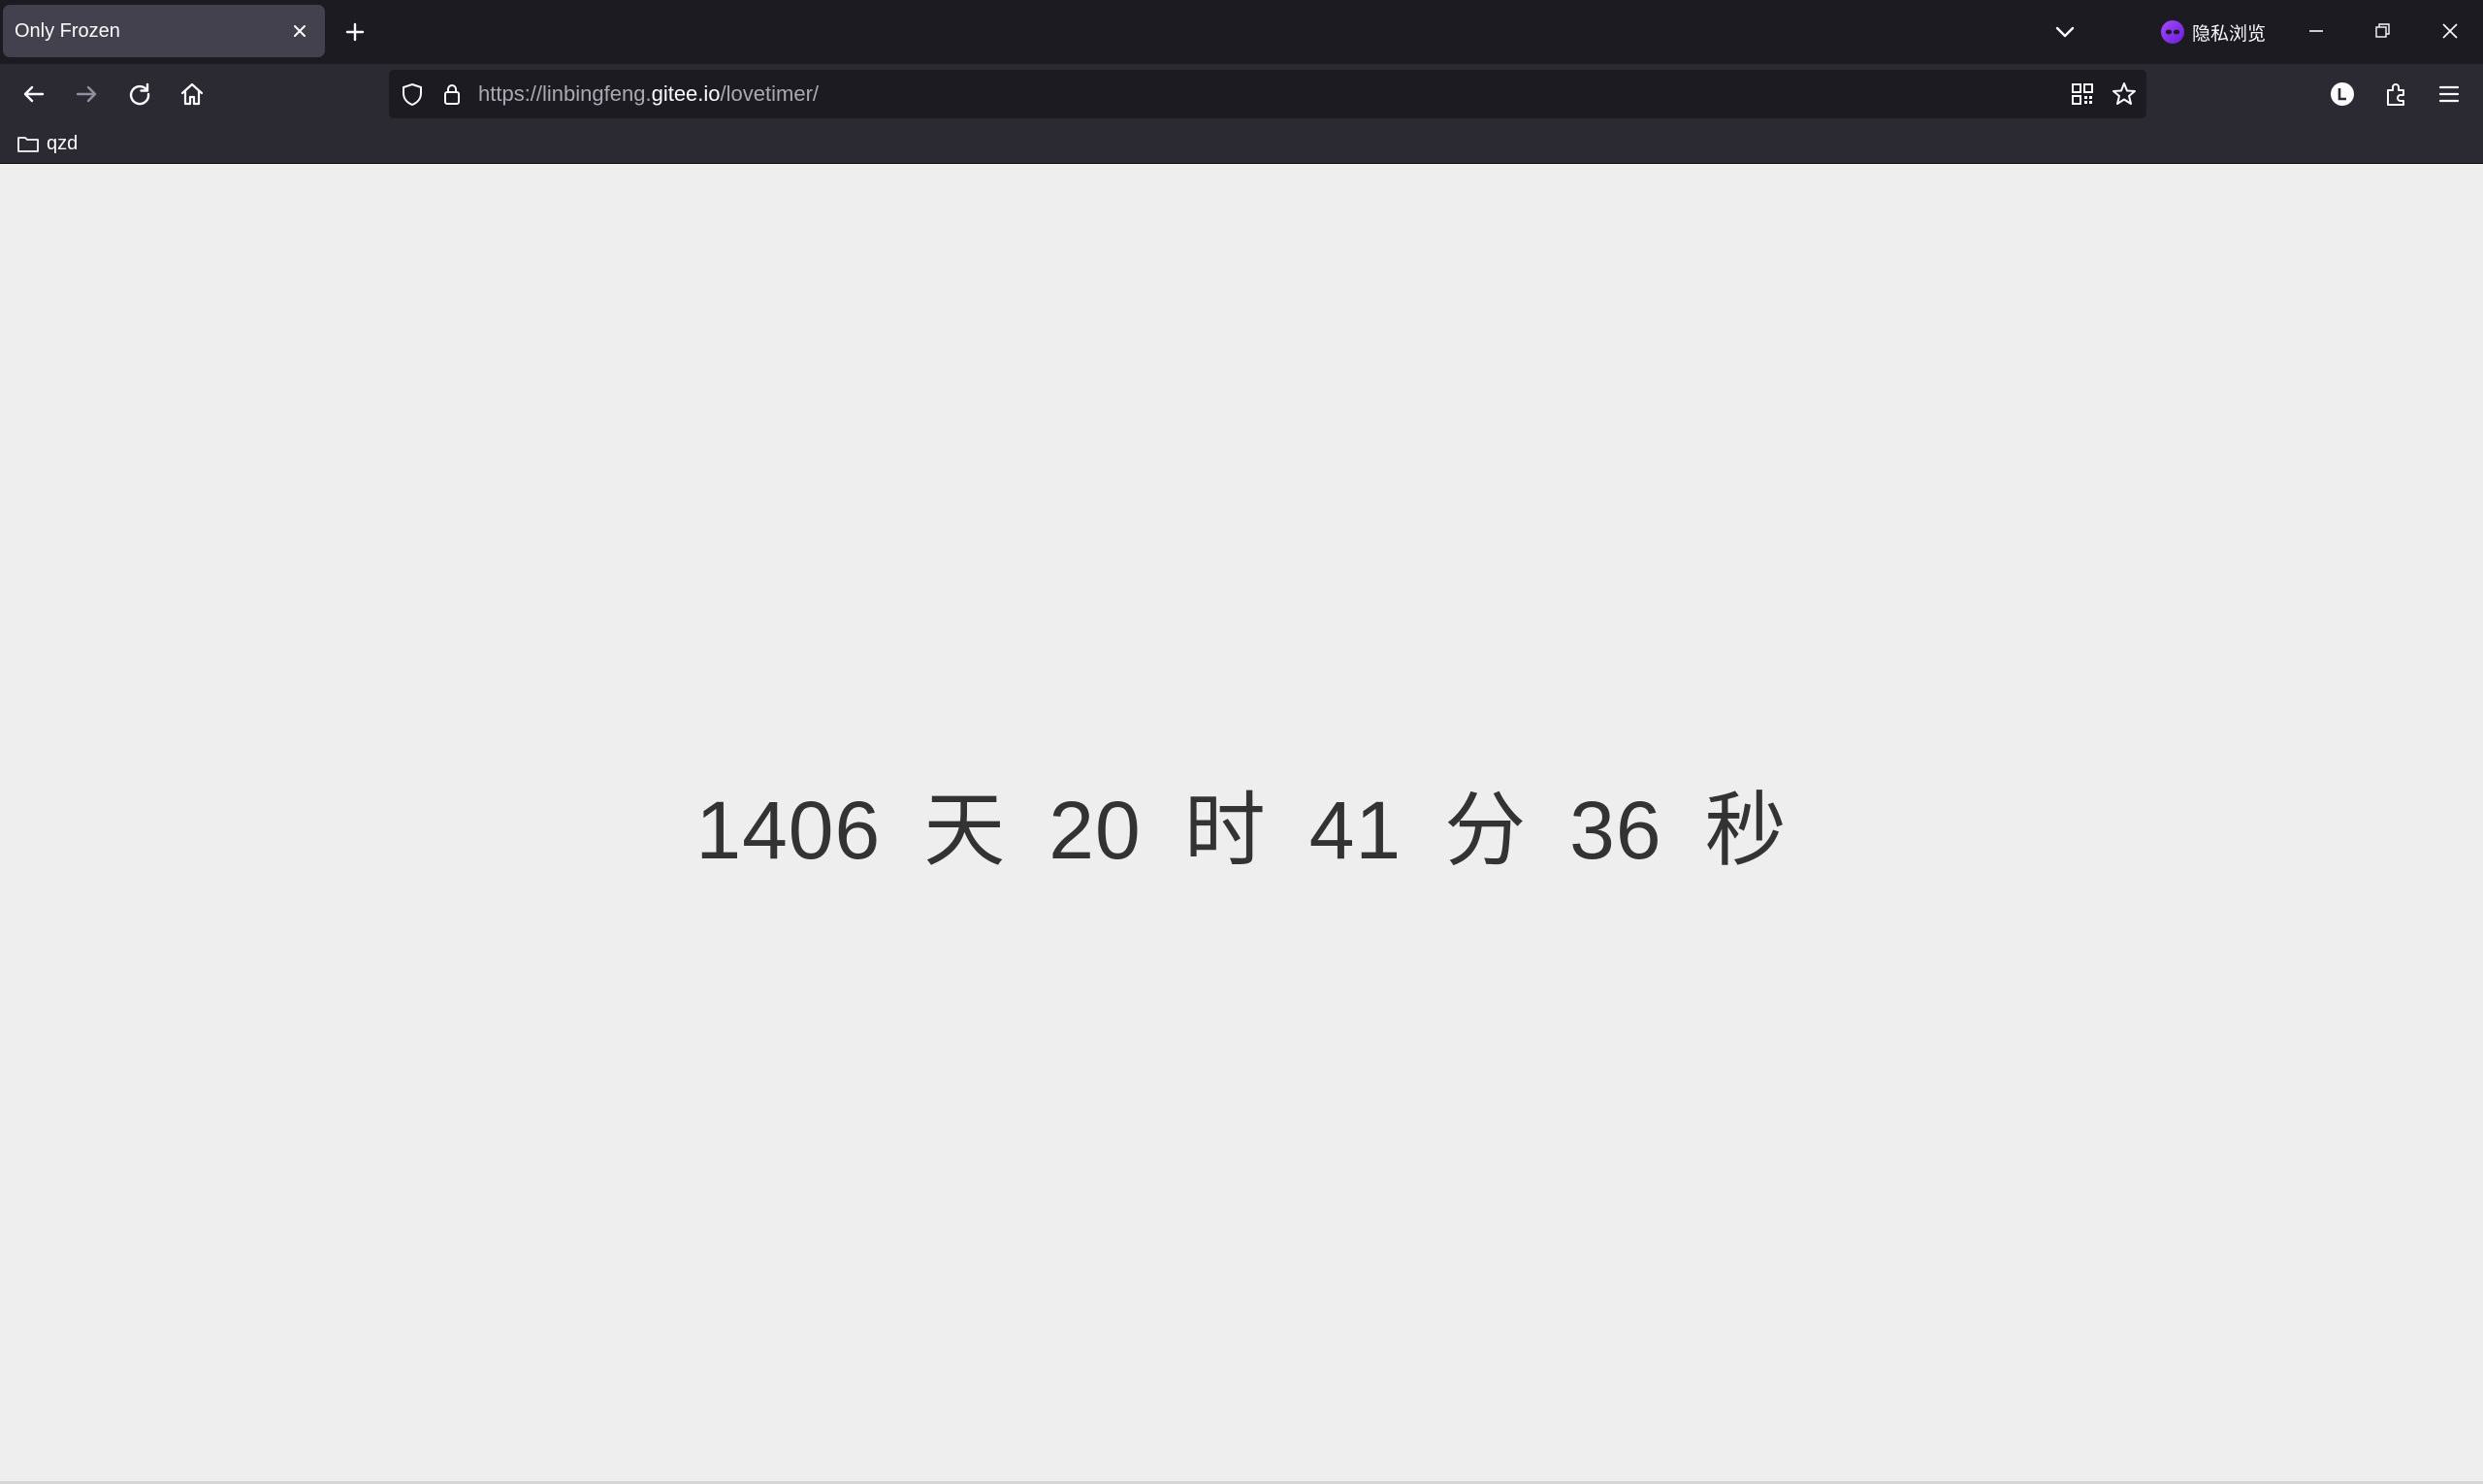 This screenshot has width=2483, height=1484. I want to click on tab-bar: Only Frozen 隐私浏览, so click(1242, 32).